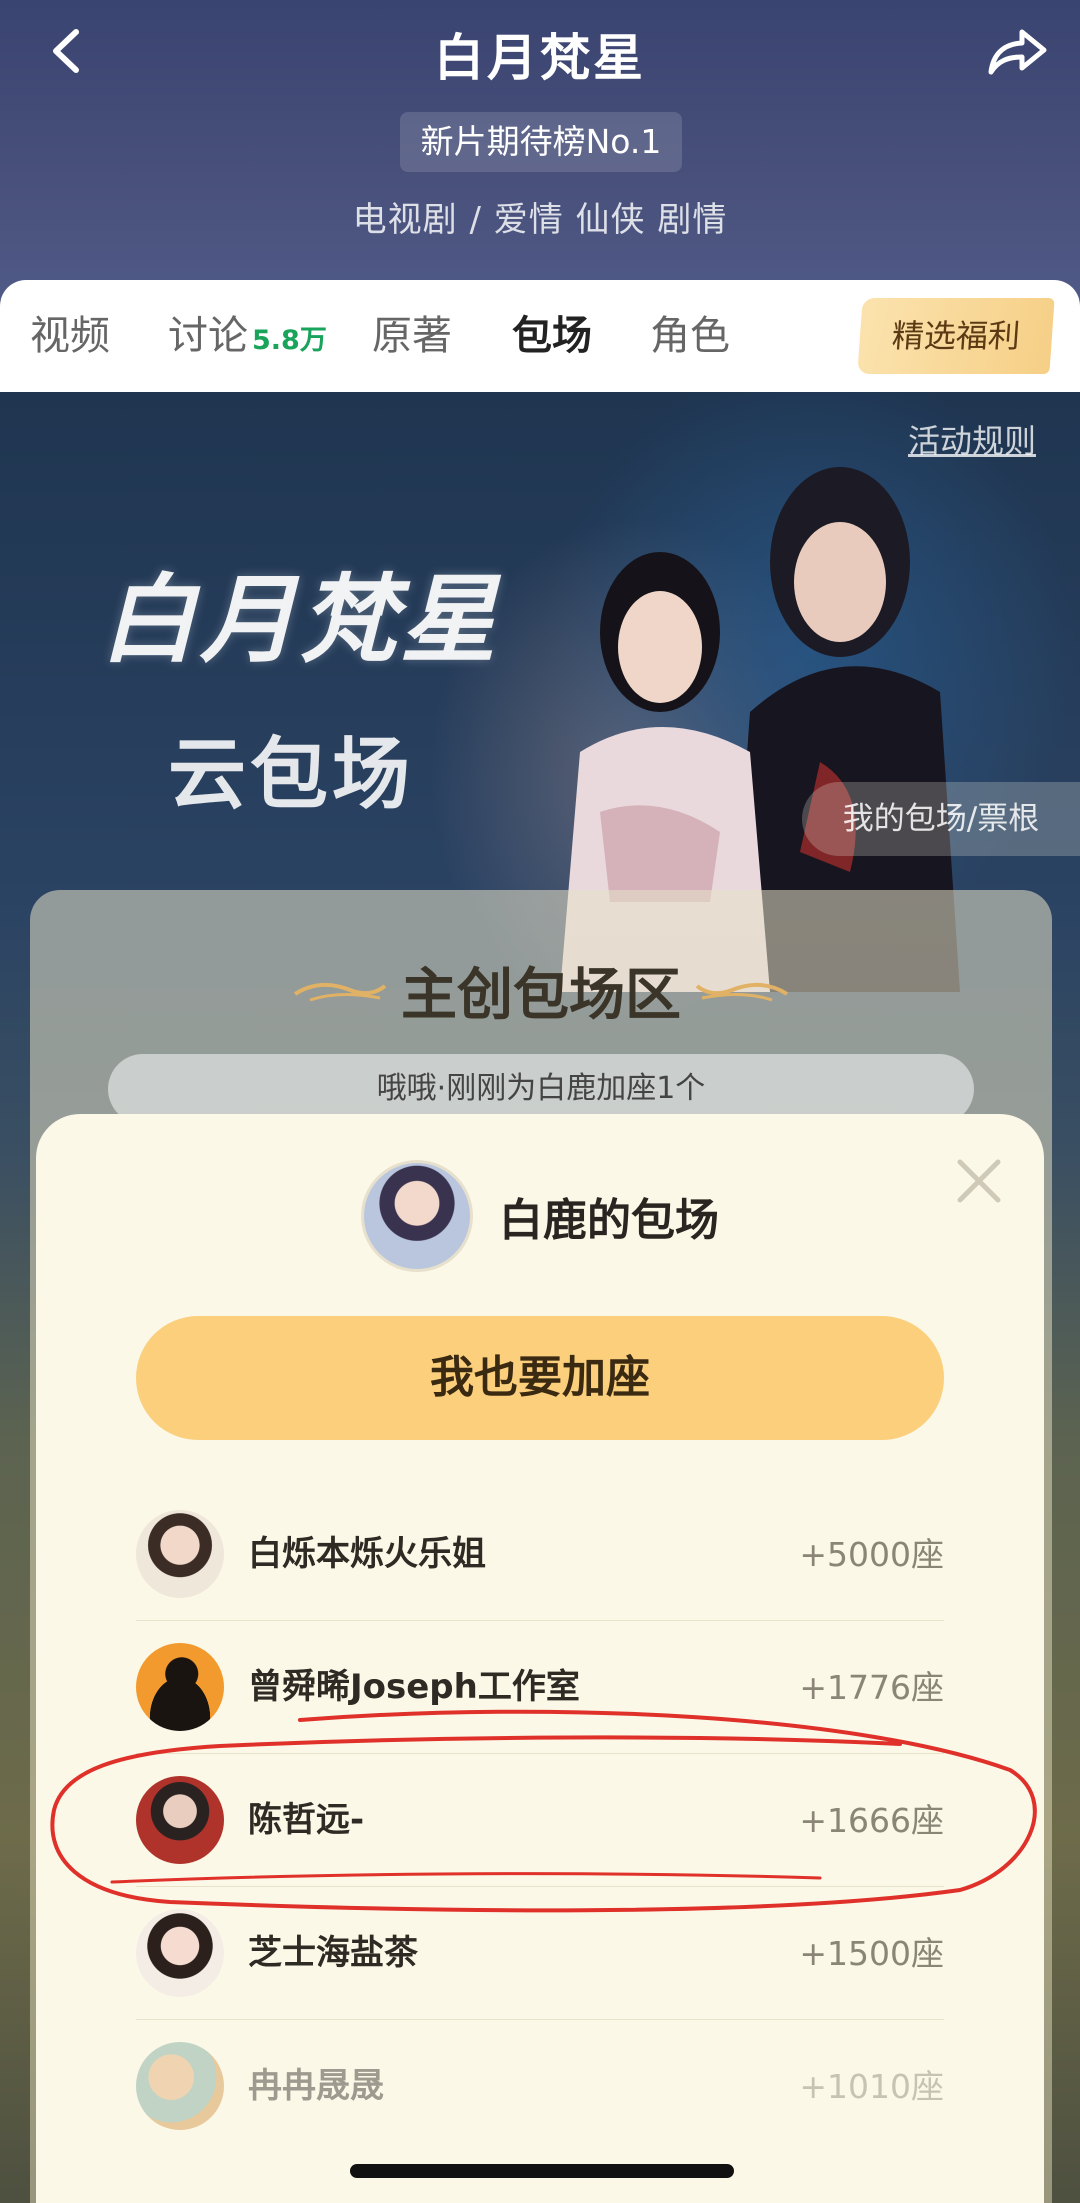 This screenshot has width=1080, height=2203. I want to click on tab-label: 角色, so click(690, 336).